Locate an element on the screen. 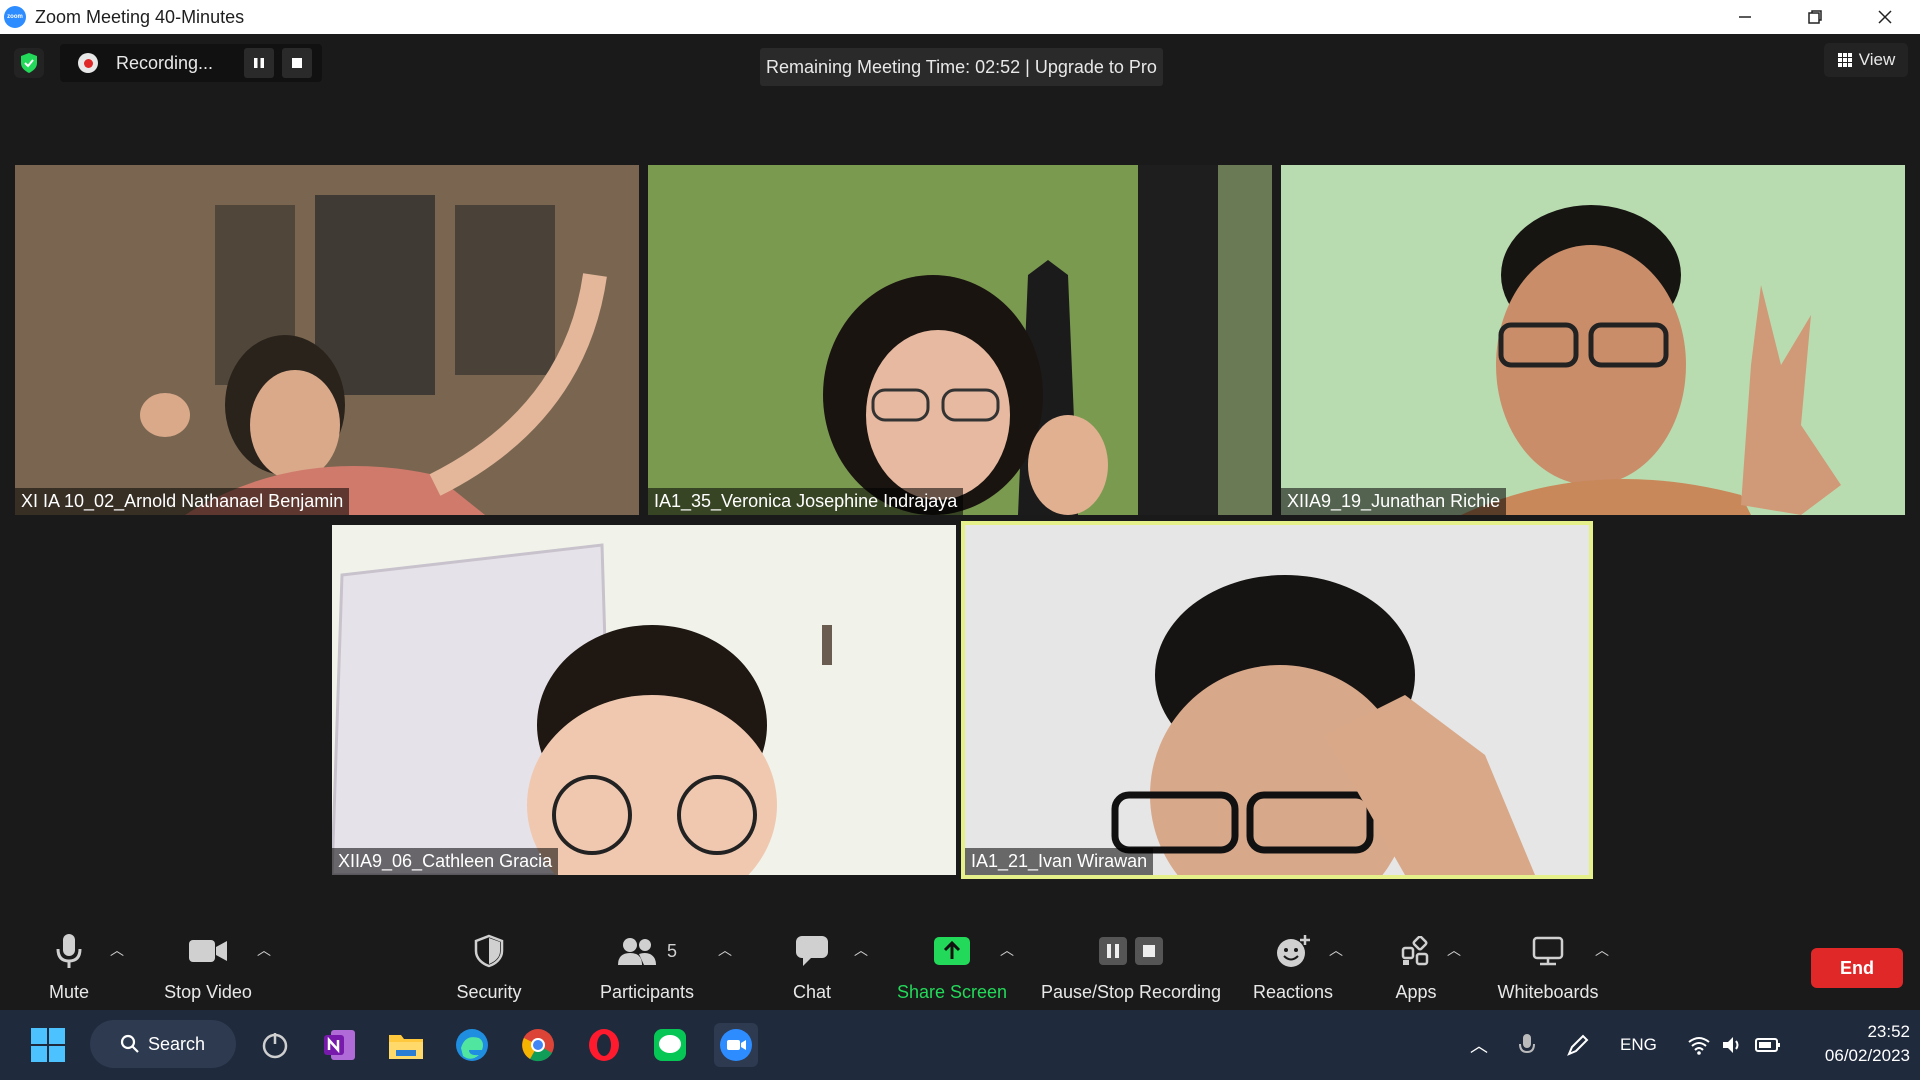  share-options-chevron-up-icon: ︿ is located at coordinates (1007, 950).